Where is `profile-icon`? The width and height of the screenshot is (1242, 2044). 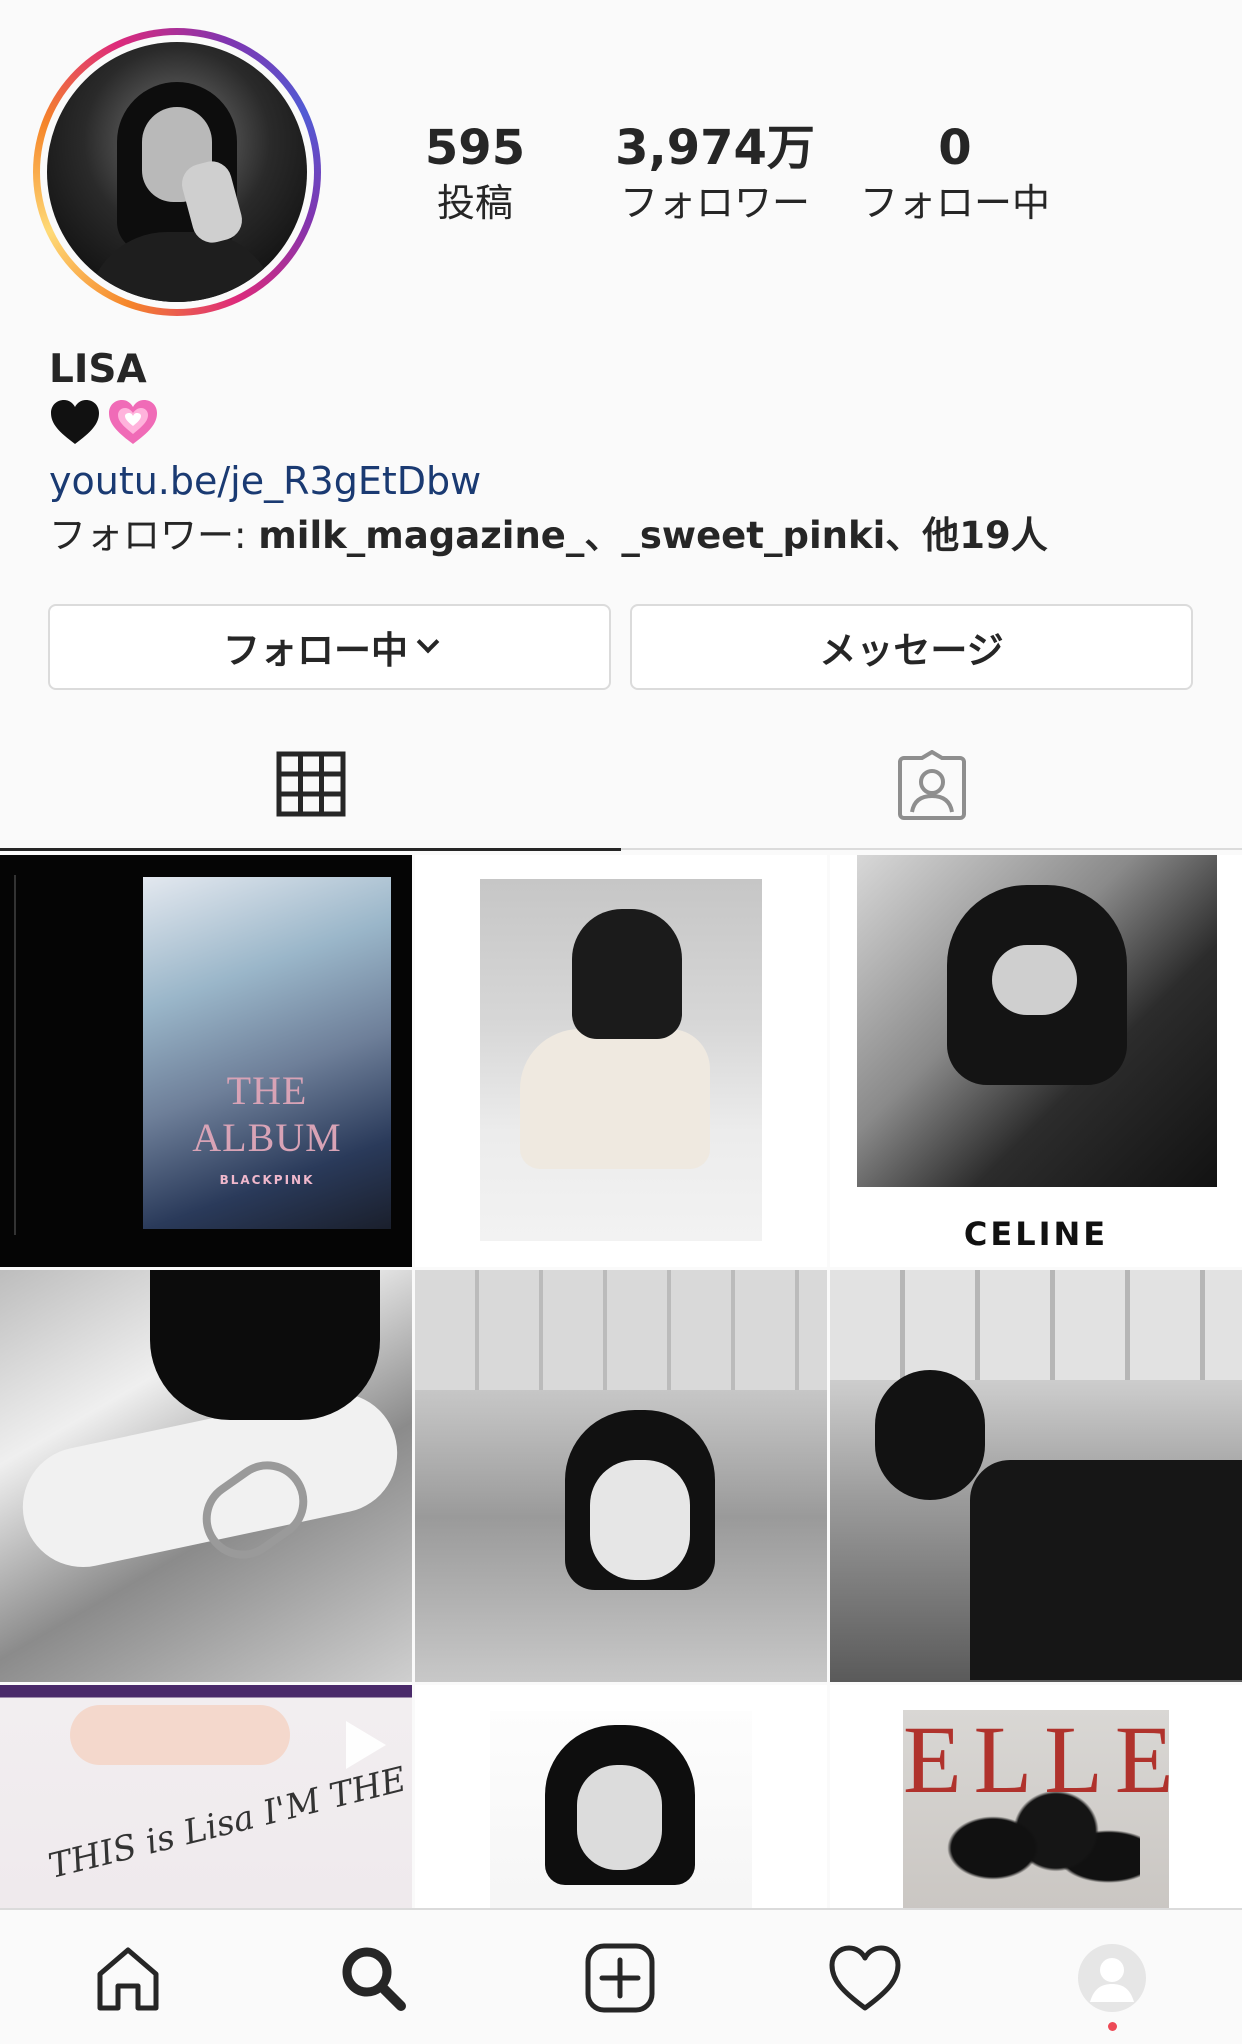
profile-icon is located at coordinates (1112, 1978).